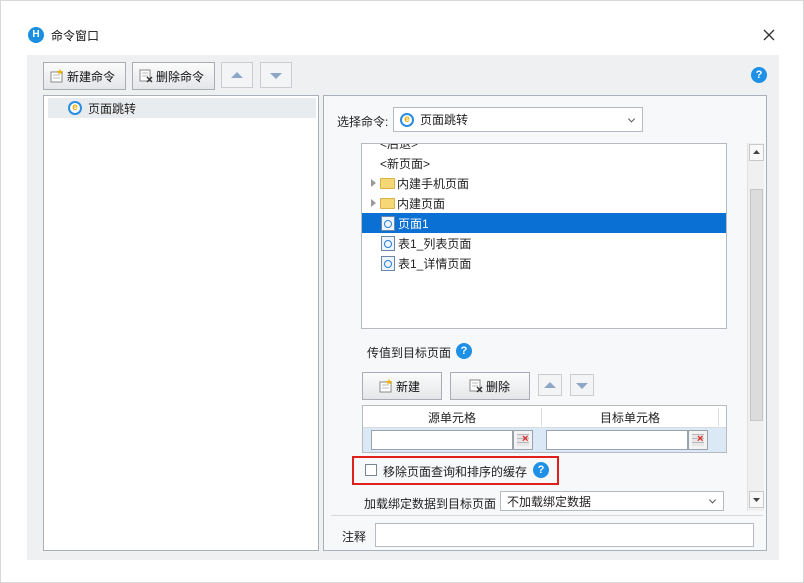 The image size is (804, 583). I want to click on scrollbar-thumb, so click(756, 305).